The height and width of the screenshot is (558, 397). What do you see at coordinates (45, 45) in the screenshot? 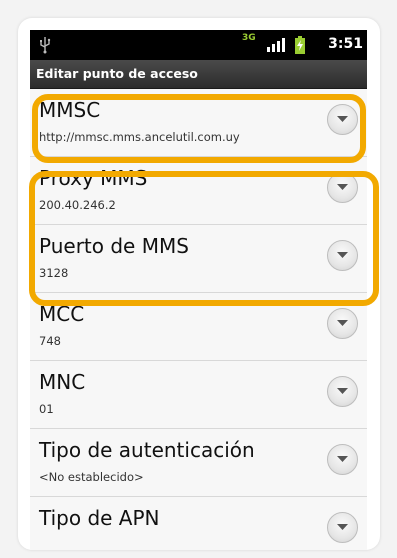
I see `usb-icon` at bounding box center [45, 45].